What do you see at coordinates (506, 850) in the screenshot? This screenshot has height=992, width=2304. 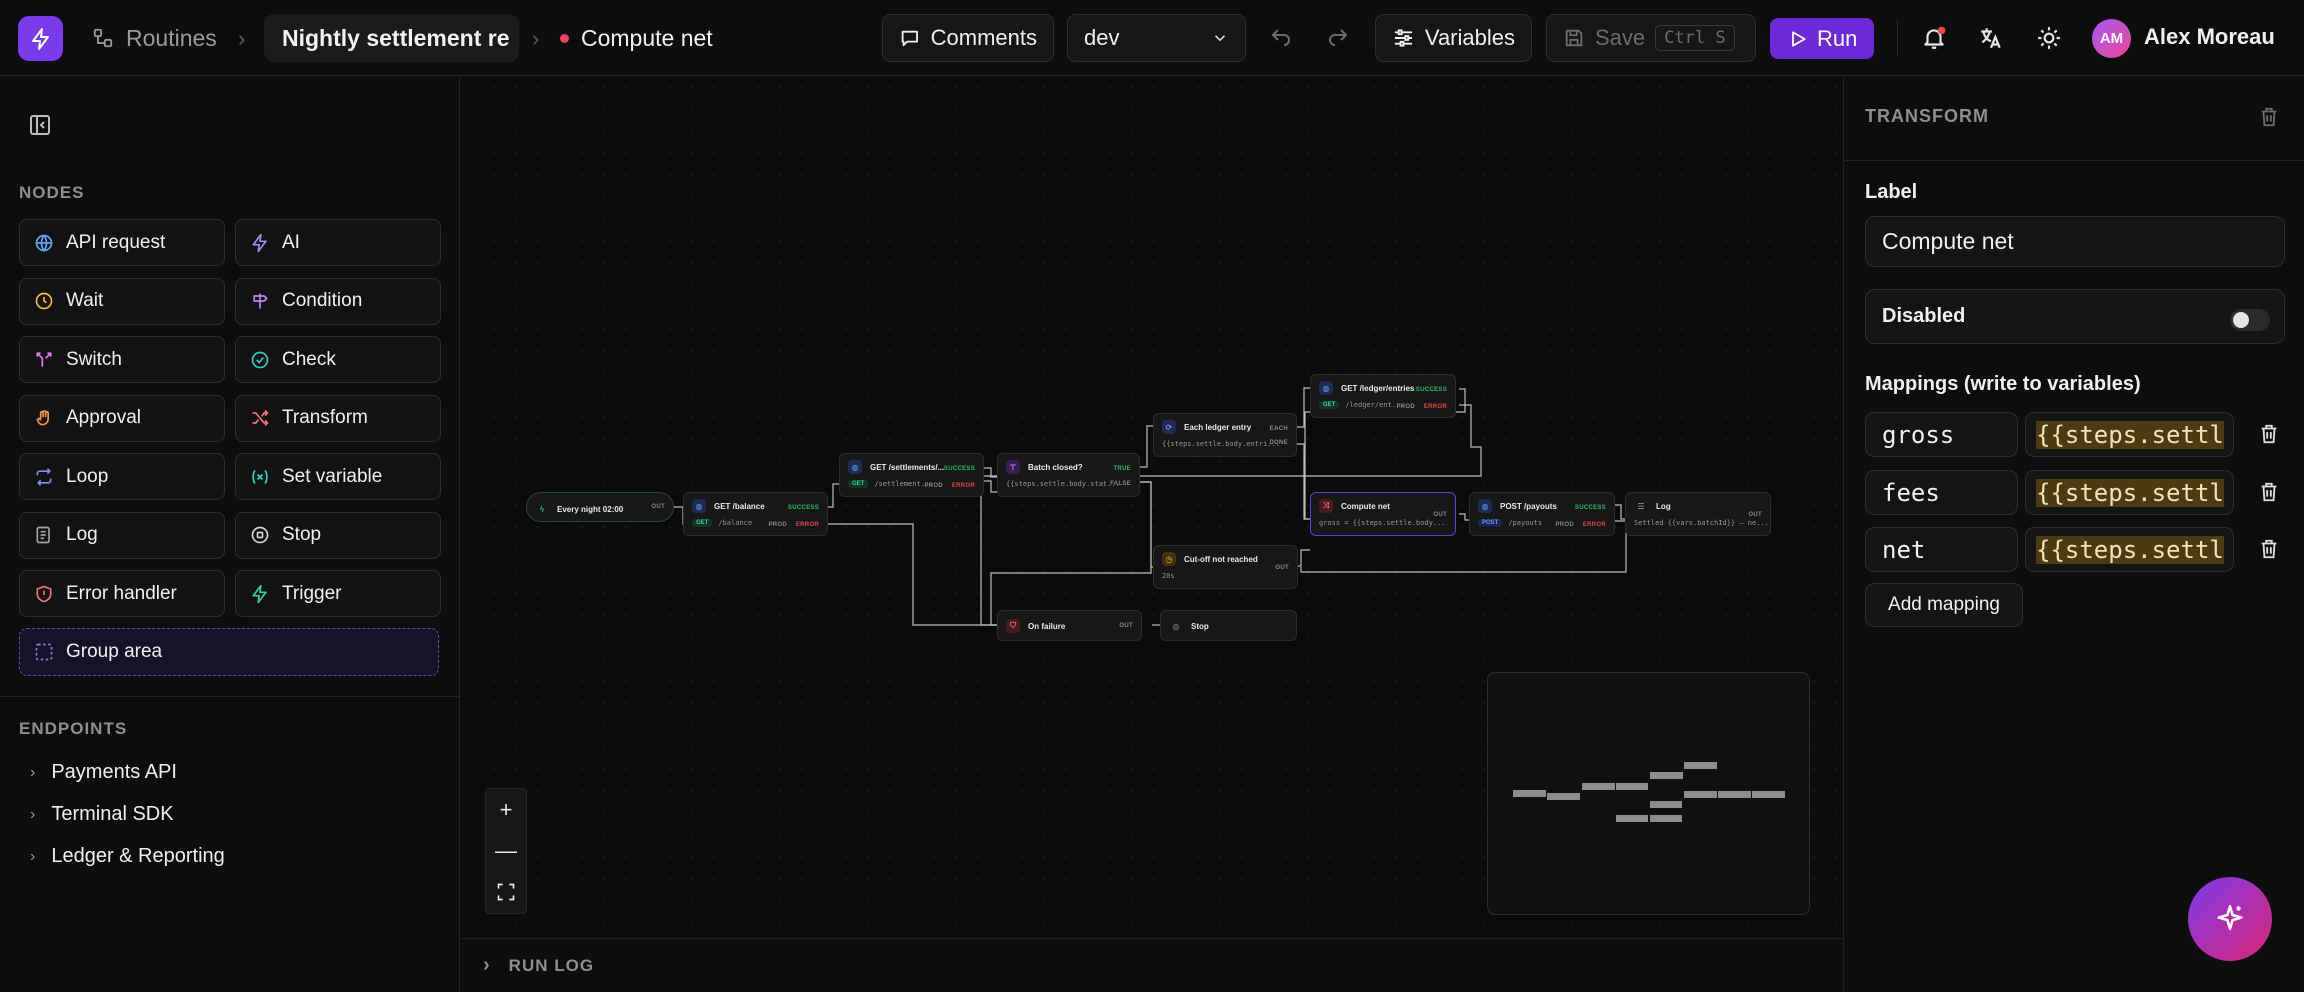 I see `zoom-out-icon: —` at bounding box center [506, 850].